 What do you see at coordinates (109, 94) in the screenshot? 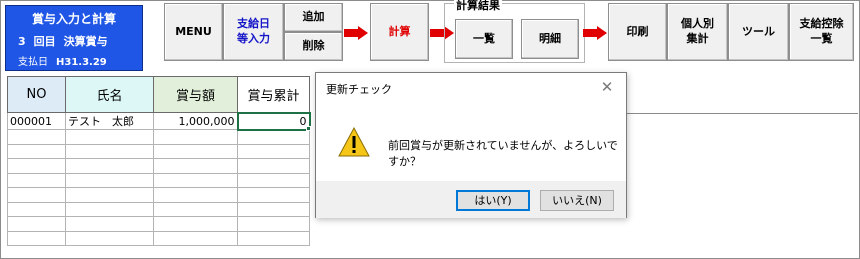
I see `header-name: 氏名` at bounding box center [109, 94].